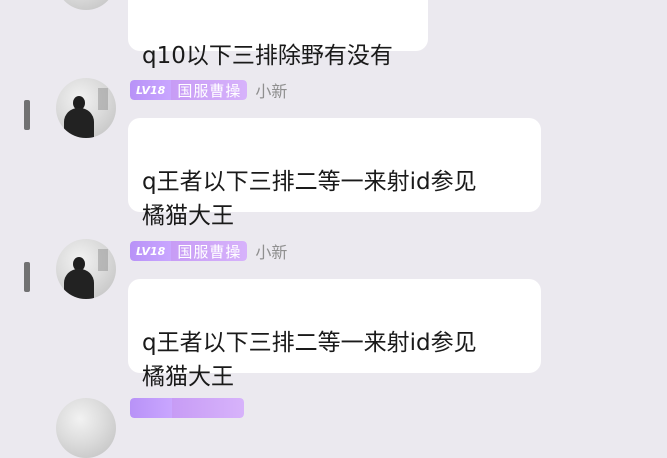  Describe the element at coordinates (151, 408) in the screenshot. I see `level-badge` at that location.